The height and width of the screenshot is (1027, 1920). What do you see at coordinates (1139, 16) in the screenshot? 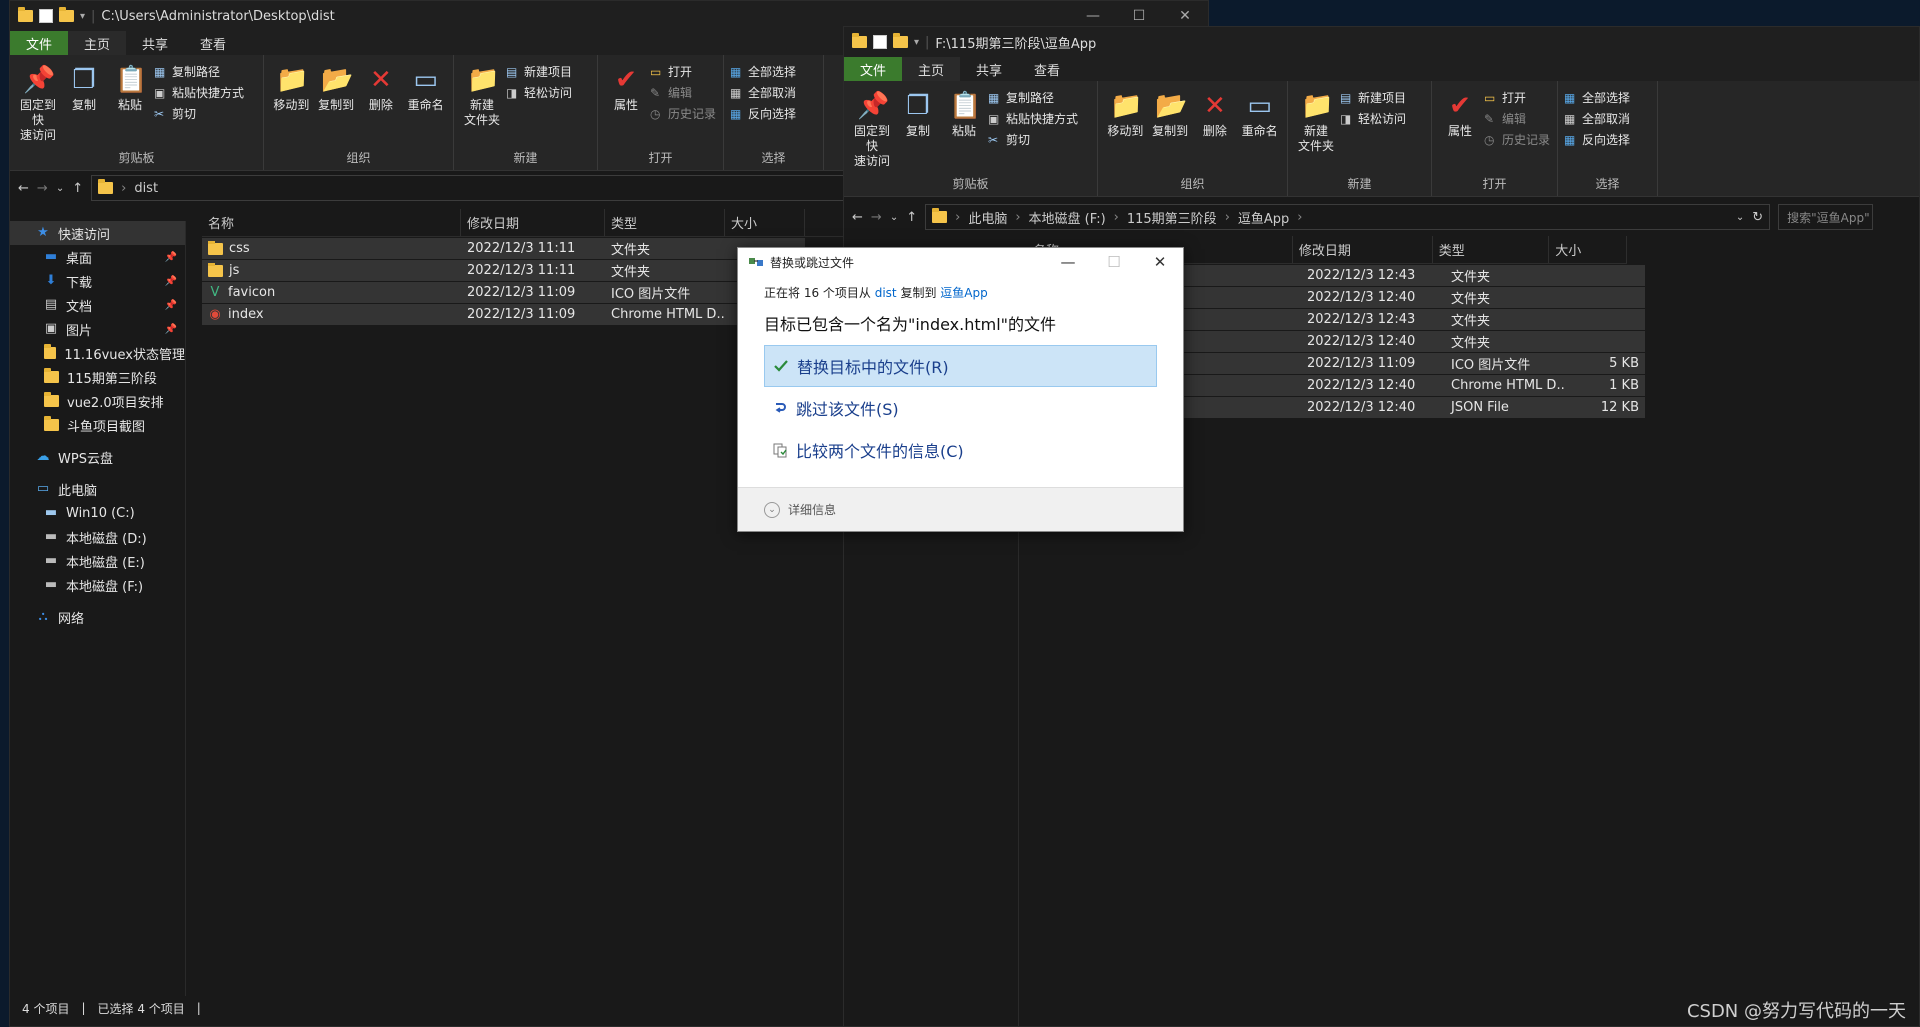
I see `maximize-button: ☐` at bounding box center [1139, 16].